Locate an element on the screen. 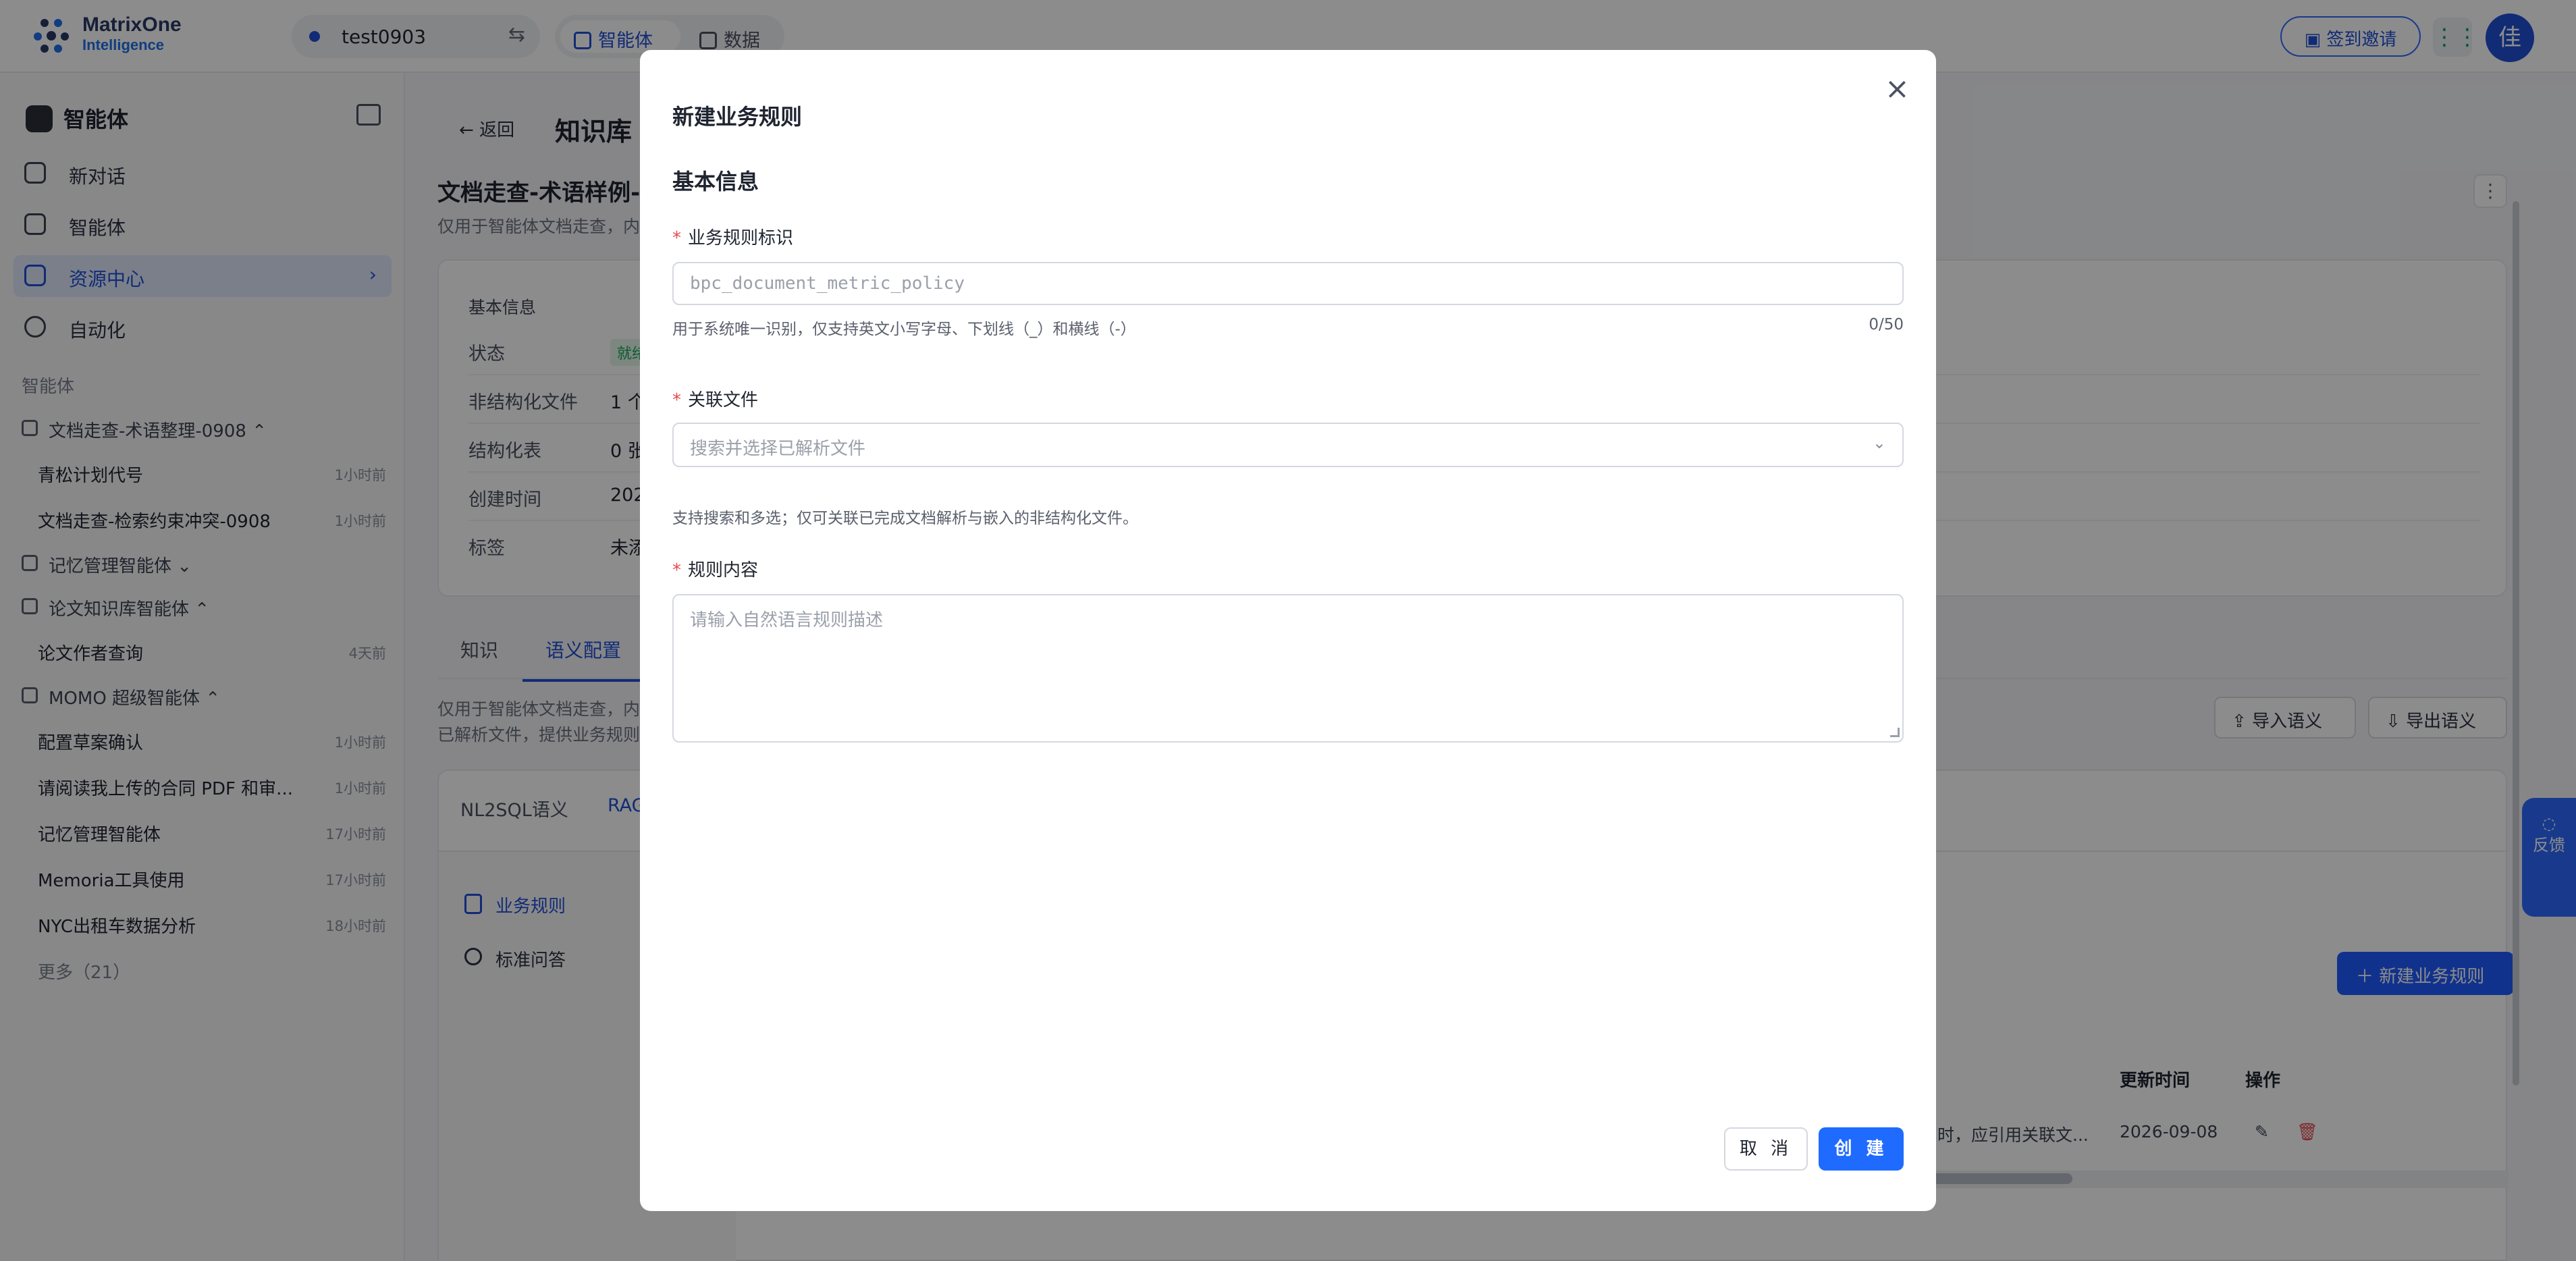  related-files-placeholder: 搜索并选择已解析文件 is located at coordinates (778, 449).